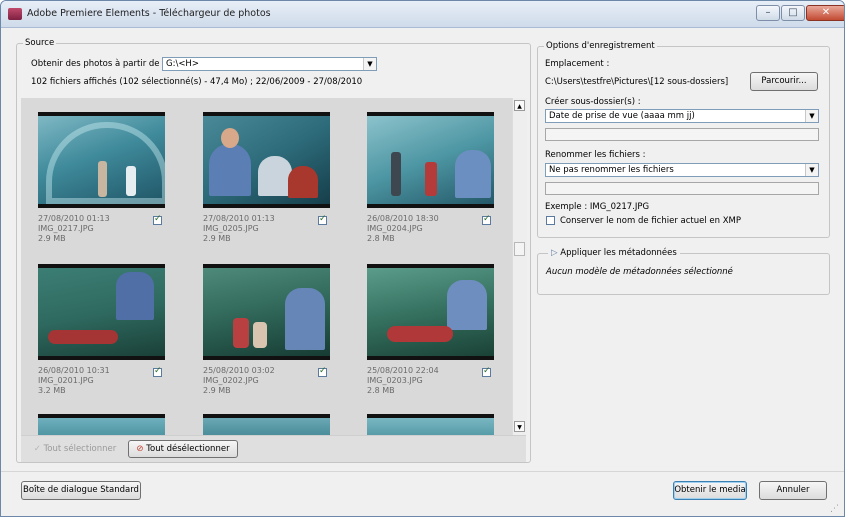 This screenshot has height=517, width=845. I want to click on get-from-label: Obtenir des photos à partir de :, so click(98, 64).